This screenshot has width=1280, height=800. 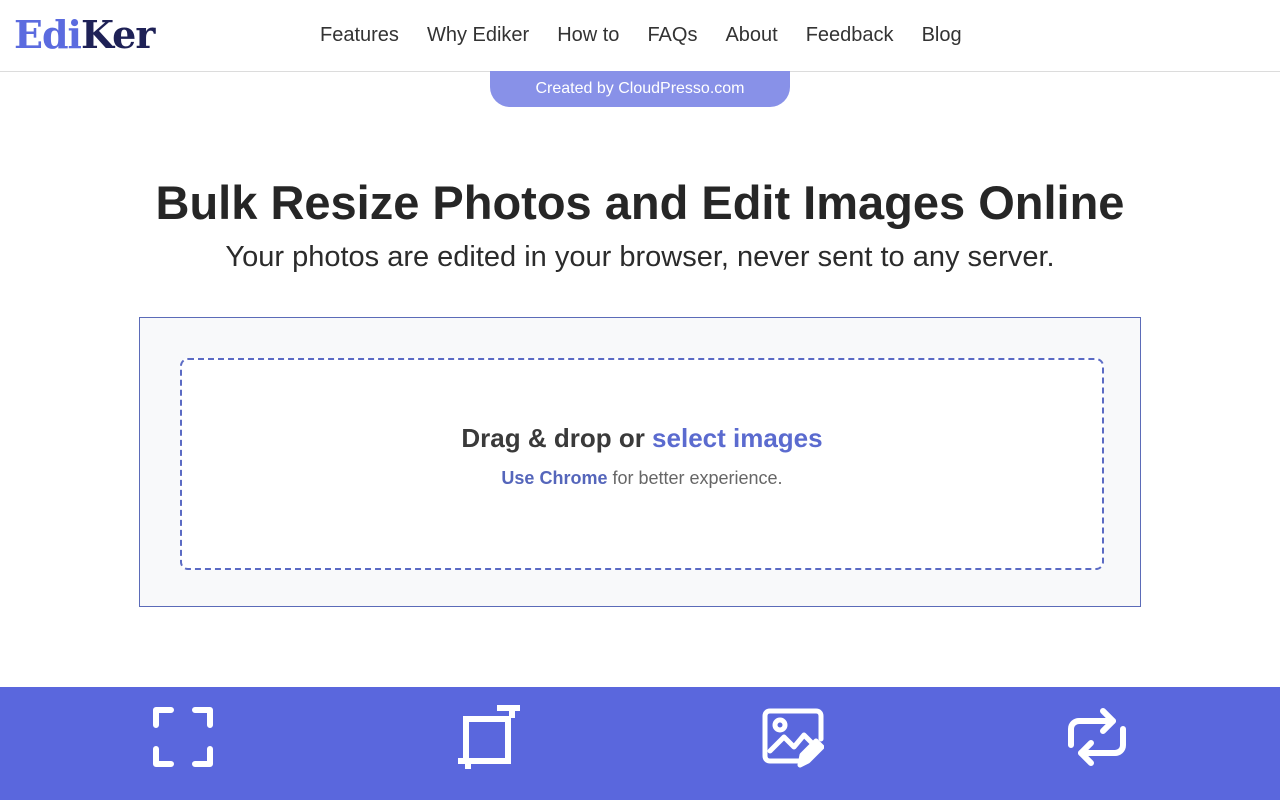 I want to click on convert-arrows-icon, so click(x=1097, y=737).